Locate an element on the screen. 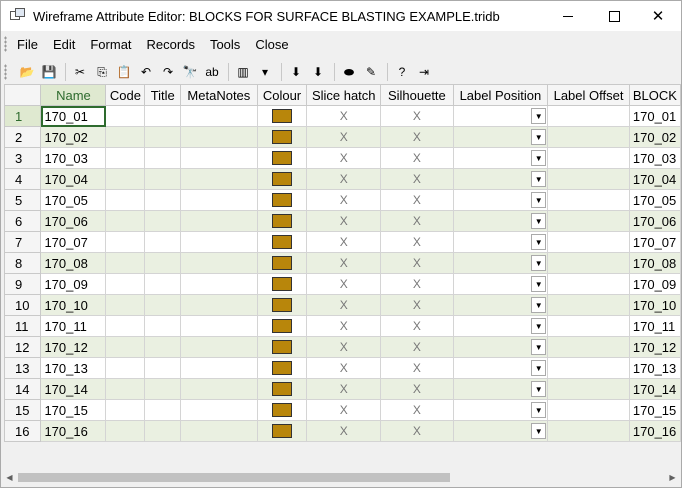 The width and height of the screenshot is (682, 488). row-number: 13 is located at coordinates (23, 368).